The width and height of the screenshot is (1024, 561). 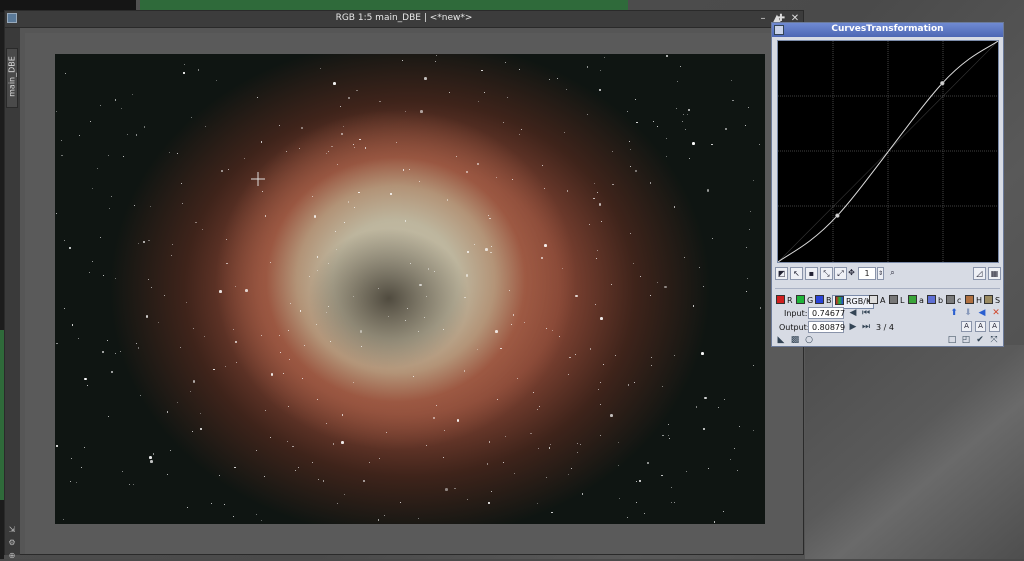 I want to click on next-point-icon: ▶, so click(x=853, y=327).